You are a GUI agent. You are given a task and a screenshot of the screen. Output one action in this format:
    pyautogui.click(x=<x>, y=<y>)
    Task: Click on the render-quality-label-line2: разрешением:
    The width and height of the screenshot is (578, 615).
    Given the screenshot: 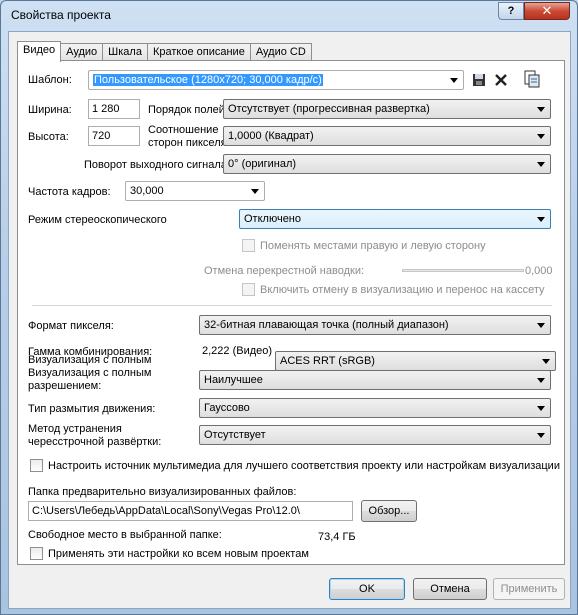 What is the action you would take?
    pyautogui.click(x=65, y=386)
    